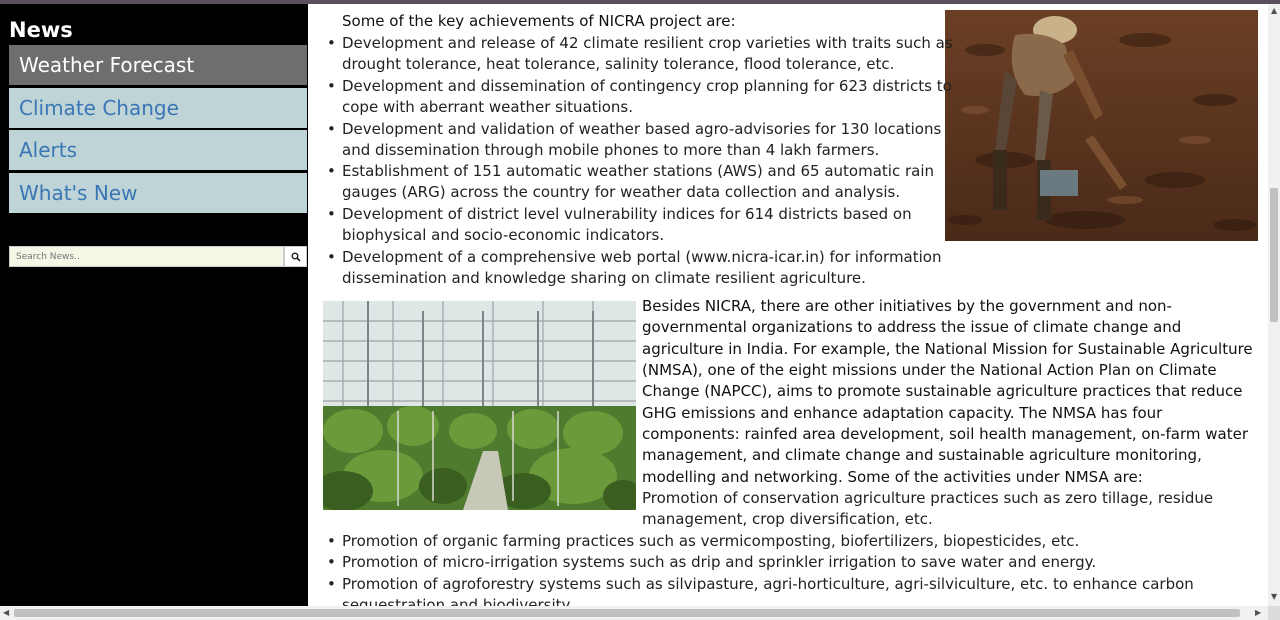  Describe the element at coordinates (488, 107) in the screenshot. I see `achievement-line: cope with aberrant weather situations.` at that location.